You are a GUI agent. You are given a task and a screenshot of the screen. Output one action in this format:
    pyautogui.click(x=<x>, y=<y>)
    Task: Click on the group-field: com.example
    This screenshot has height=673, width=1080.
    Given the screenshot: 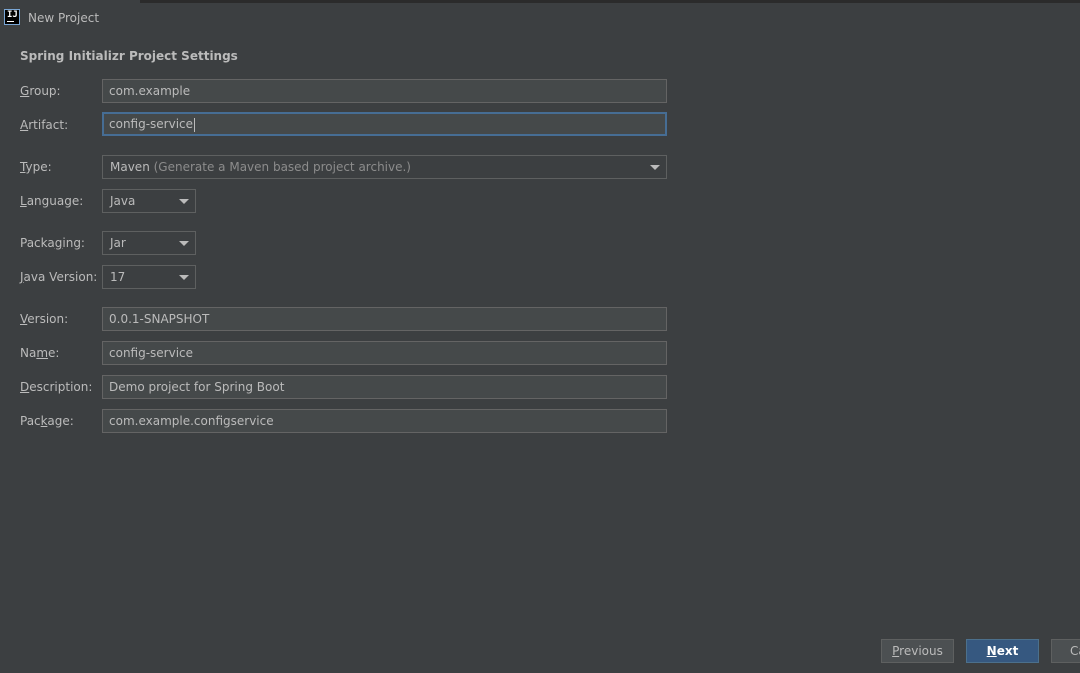 What is the action you would take?
    pyautogui.click(x=384, y=91)
    